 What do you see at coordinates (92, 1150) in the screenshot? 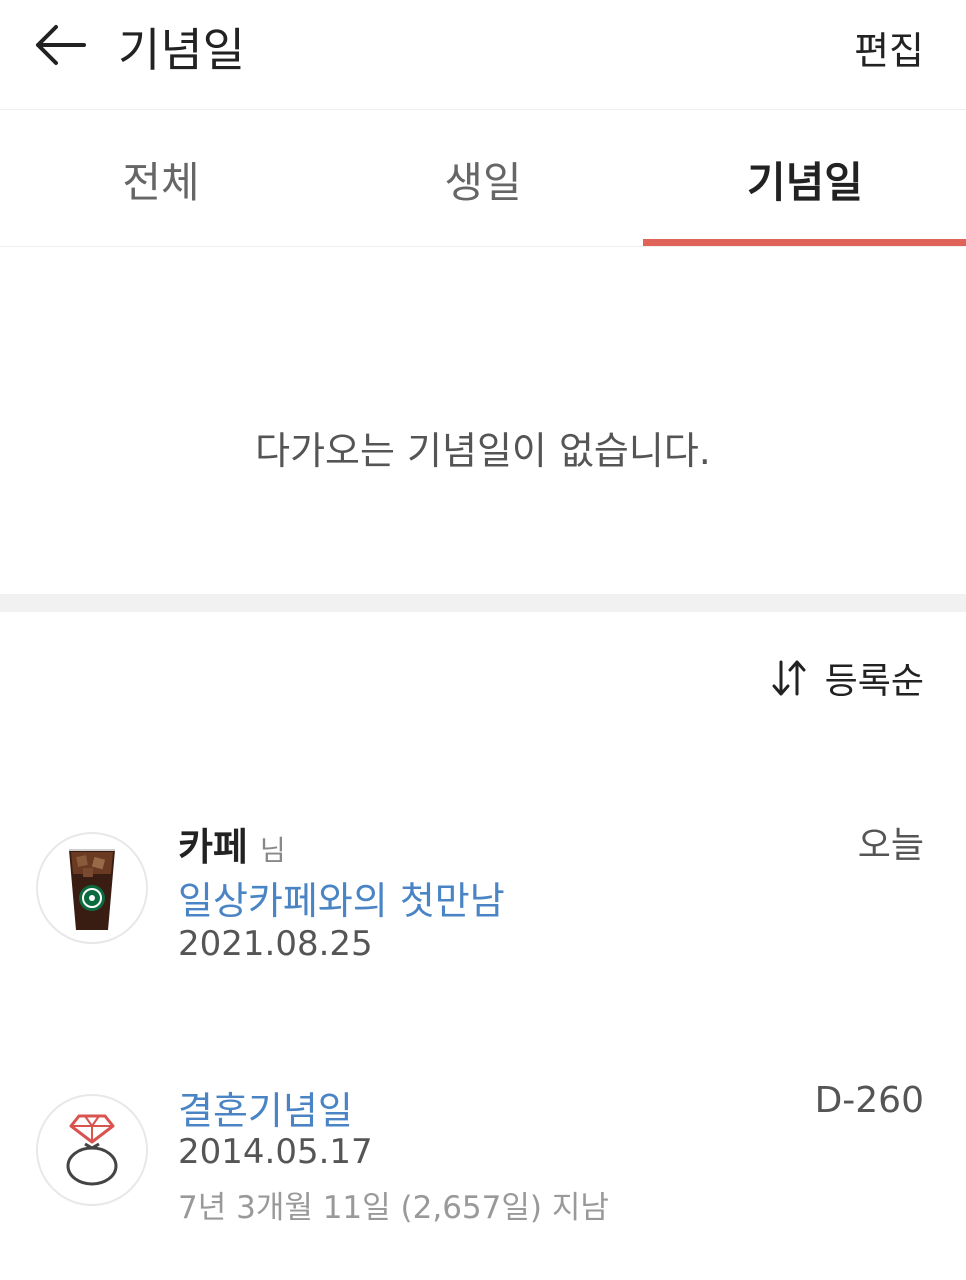
I see `ring-icon` at bounding box center [92, 1150].